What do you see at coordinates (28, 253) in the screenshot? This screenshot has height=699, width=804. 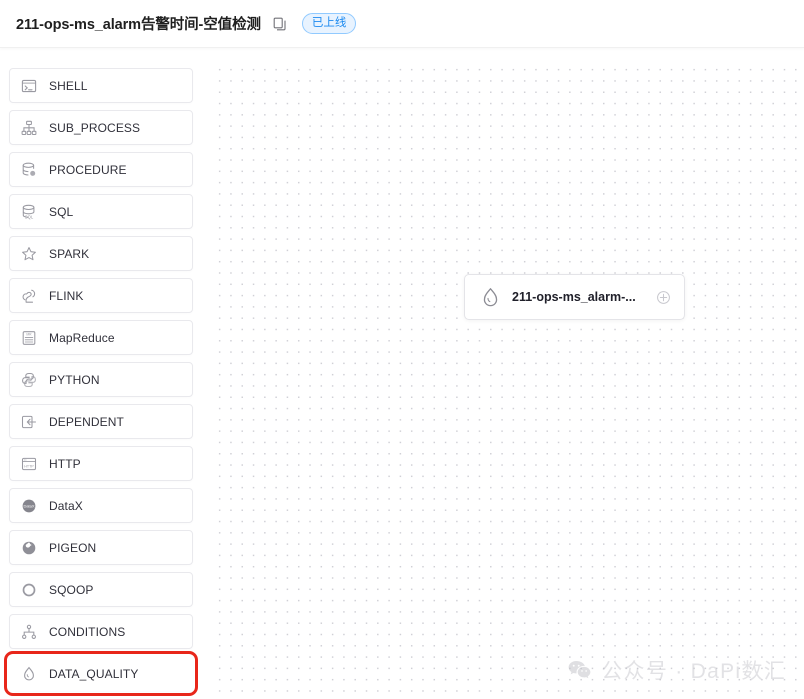 I see `star-icon` at bounding box center [28, 253].